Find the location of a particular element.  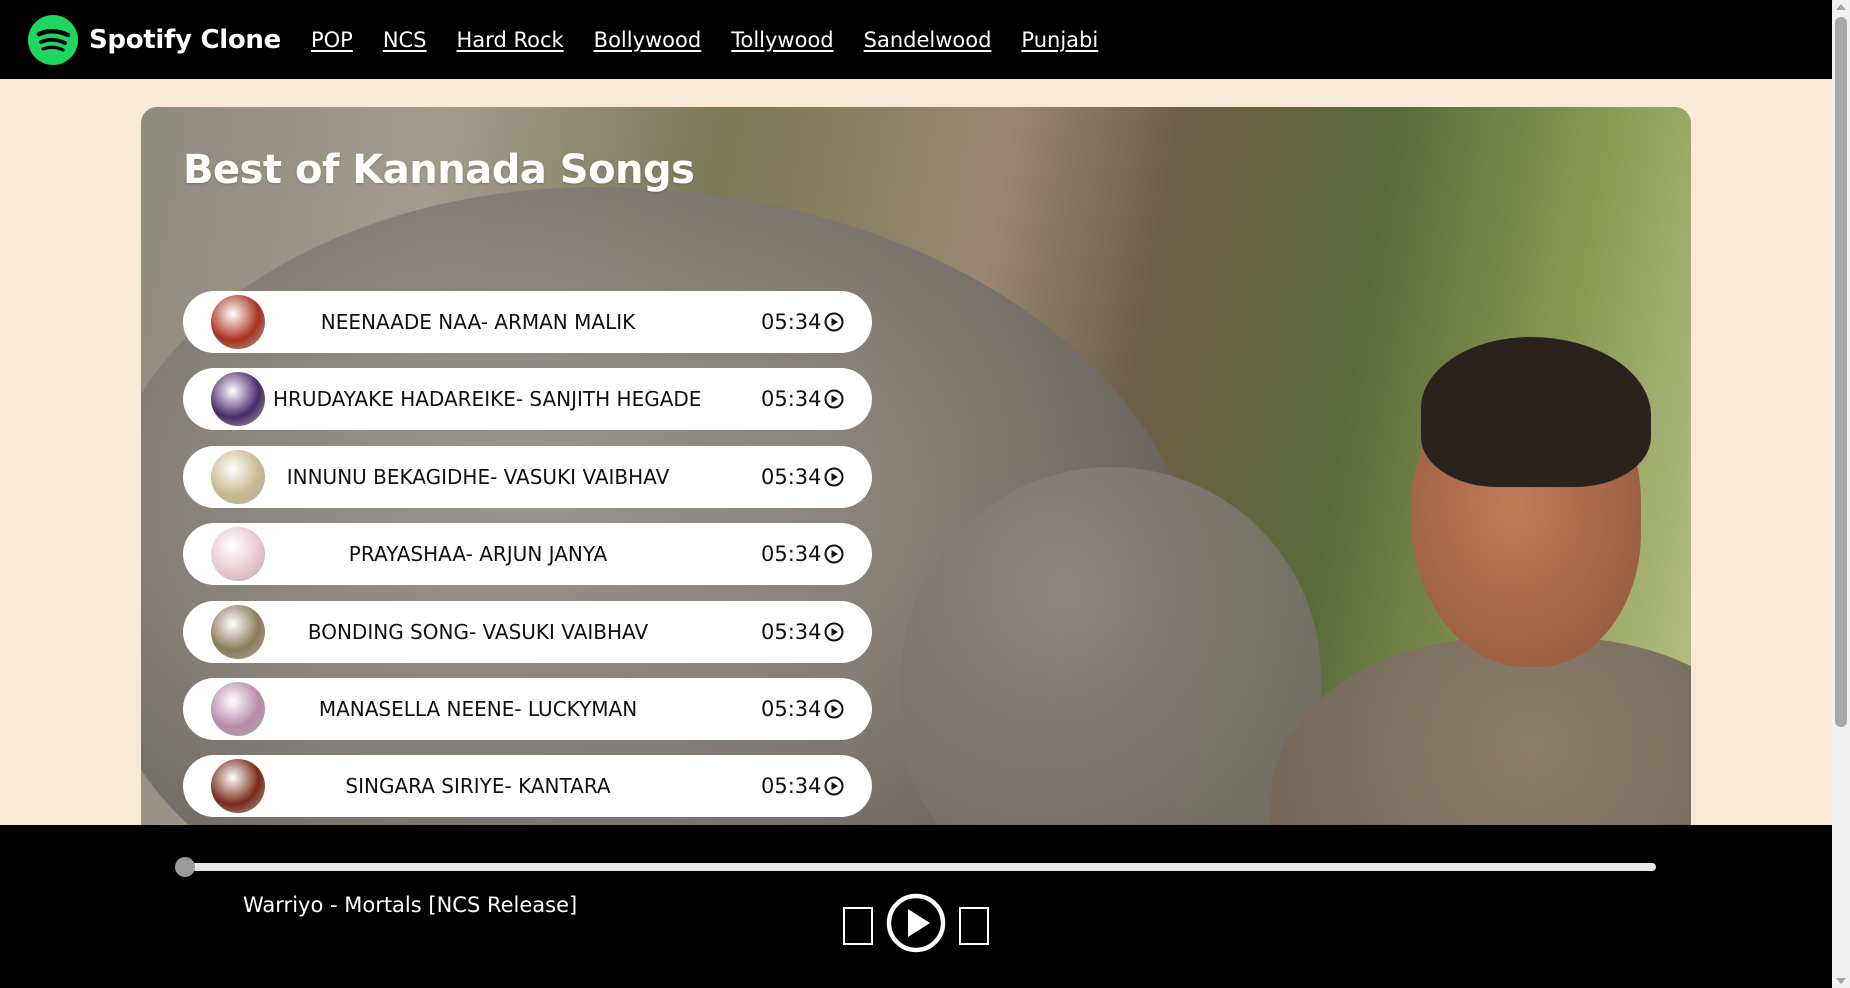

page-scrollbar is located at coordinates (1841, 494).